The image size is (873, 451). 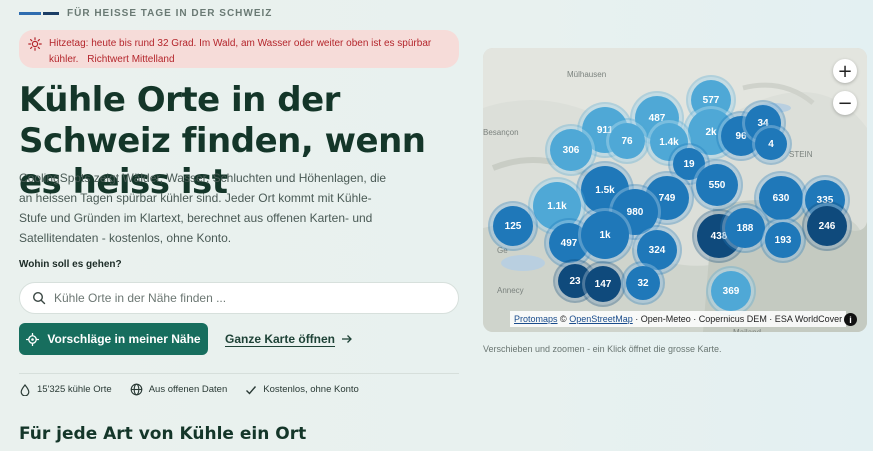 I want to click on info-icon: i, so click(x=850, y=319).